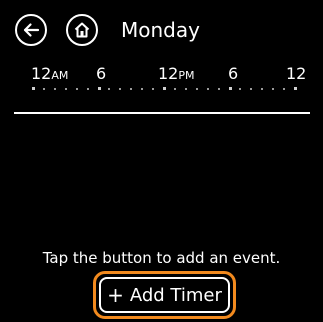 The image size is (323, 322). I want to click on hour-markers, so click(167, 90).